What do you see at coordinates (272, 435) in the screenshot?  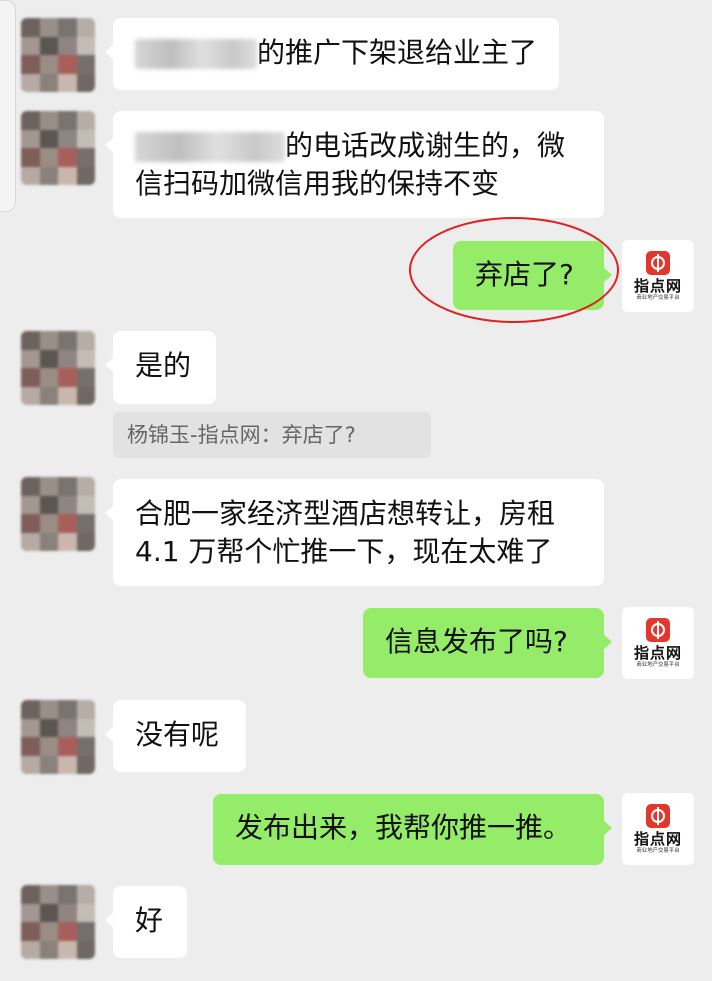 I see `quoted-message: 杨锦玉-指点网：弃店了?` at bounding box center [272, 435].